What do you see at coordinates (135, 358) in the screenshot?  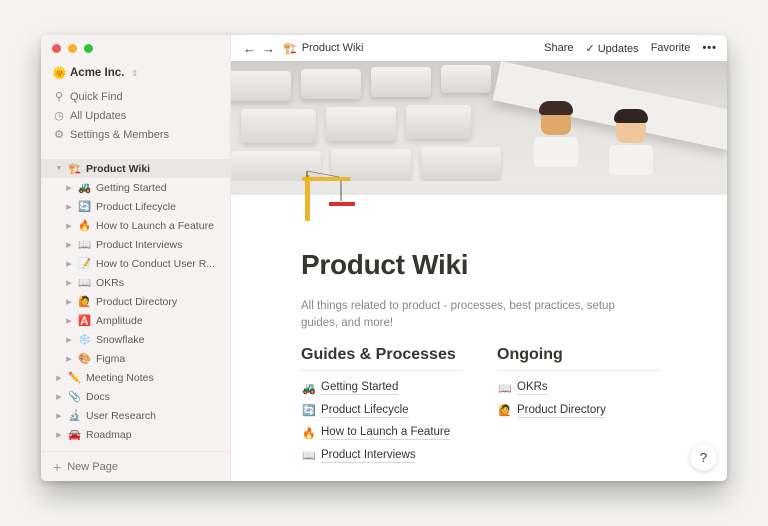 I see `sidebar-page-item: ▶ 🎨 Figma` at bounding box center [135, 358].